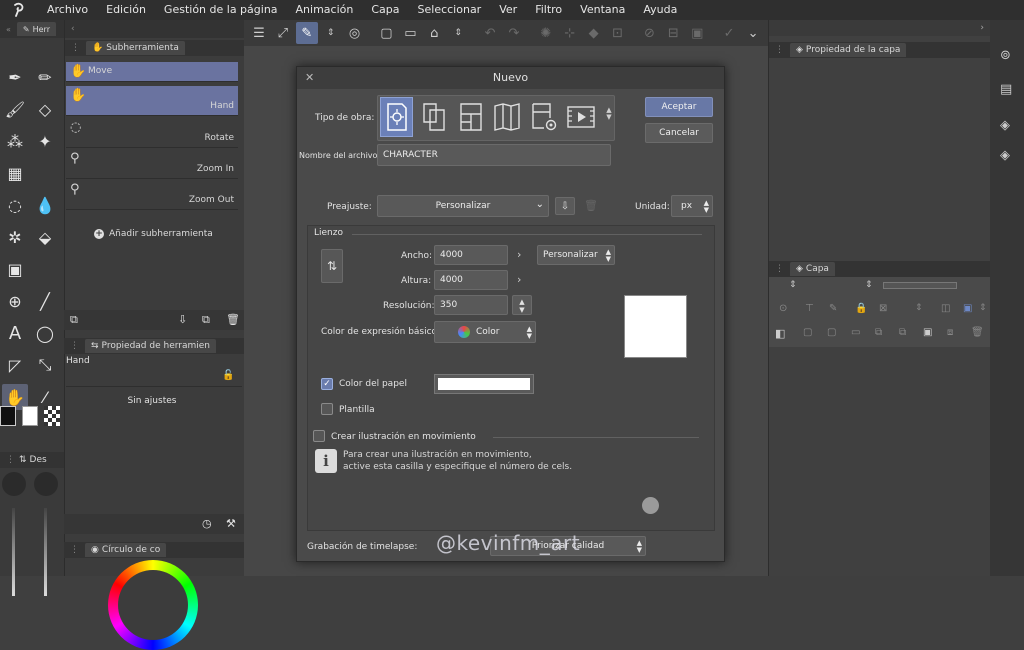 The width and height of the screenshot is (1024, 650). What do you see at coordinates (152, 164) in the screenshot?
I see `subtool-item-zoom-in: ⚲ Zoom In` at bounding box center [152, 164].